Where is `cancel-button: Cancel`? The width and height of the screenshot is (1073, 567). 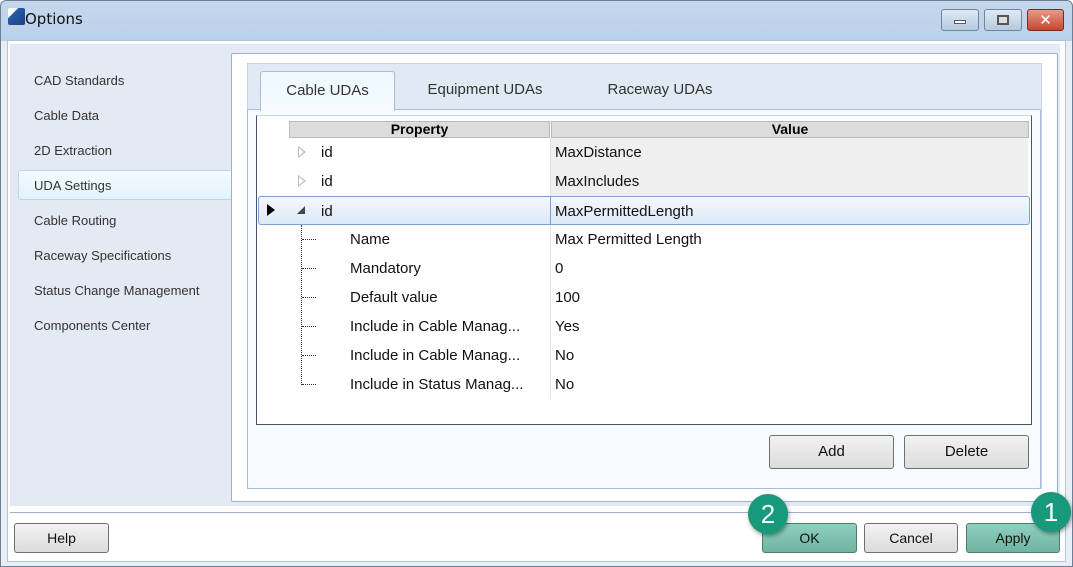
cancel-button: Cancel is located at coordinates (911, 538).